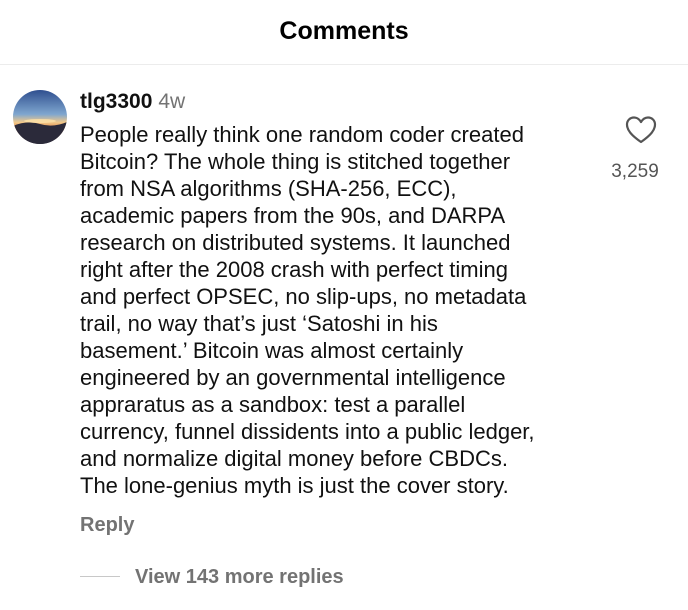  I want to click on sunset-landscape-avatar-icon, so click(40, 117).